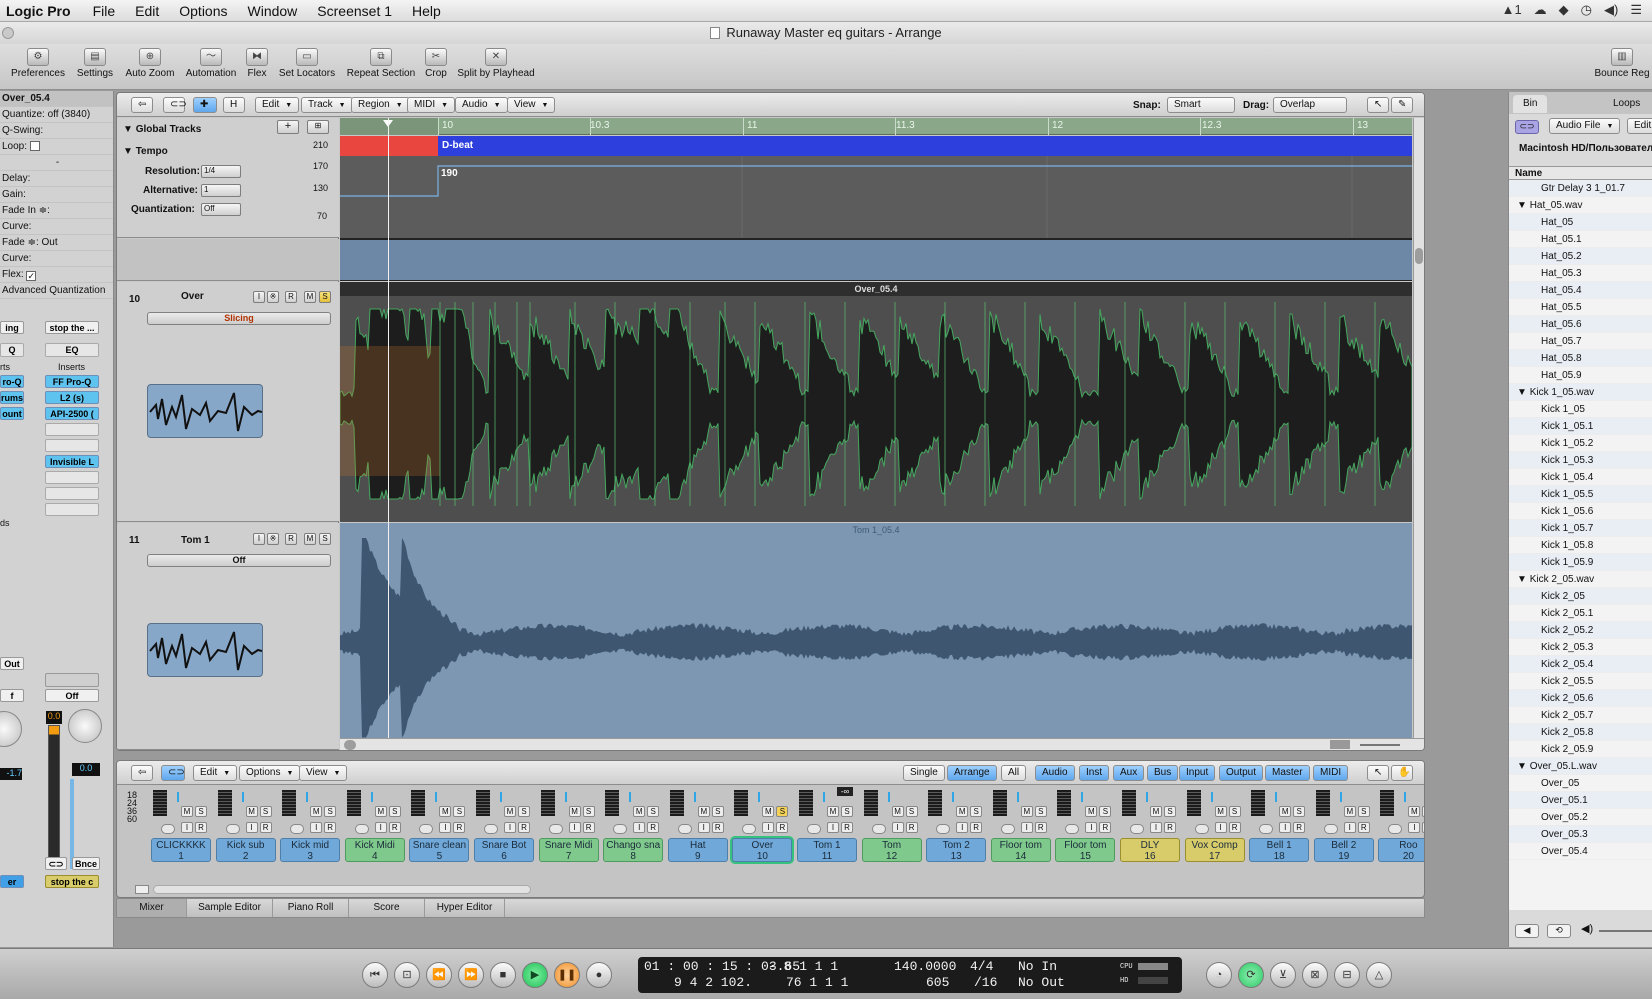 This screenshot has height=999, width=1652. What do you see at coordinates (147, 11) in the screenshot?
I see `menu-edit: Edit` at bounding box center [147, 11].